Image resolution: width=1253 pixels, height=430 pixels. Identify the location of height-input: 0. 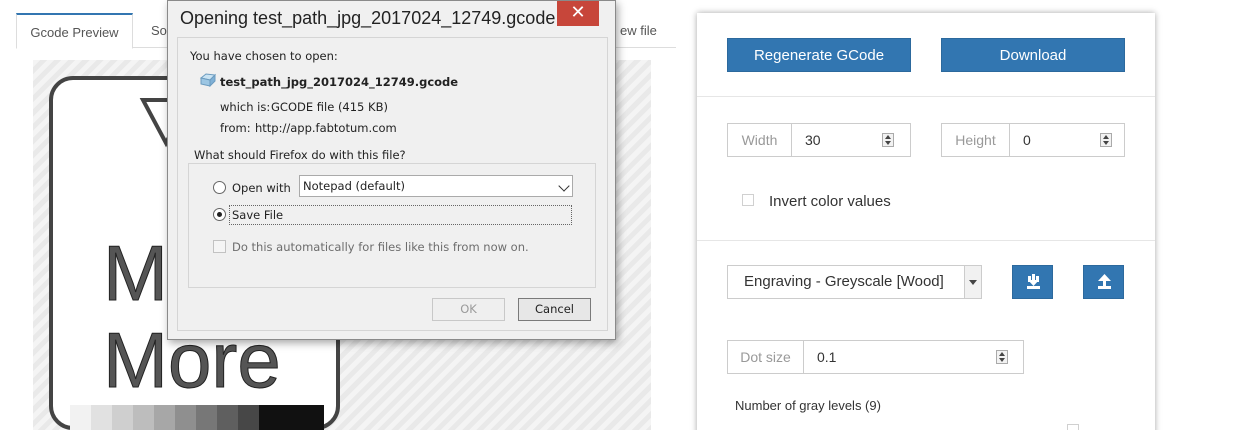
(1027, 140).